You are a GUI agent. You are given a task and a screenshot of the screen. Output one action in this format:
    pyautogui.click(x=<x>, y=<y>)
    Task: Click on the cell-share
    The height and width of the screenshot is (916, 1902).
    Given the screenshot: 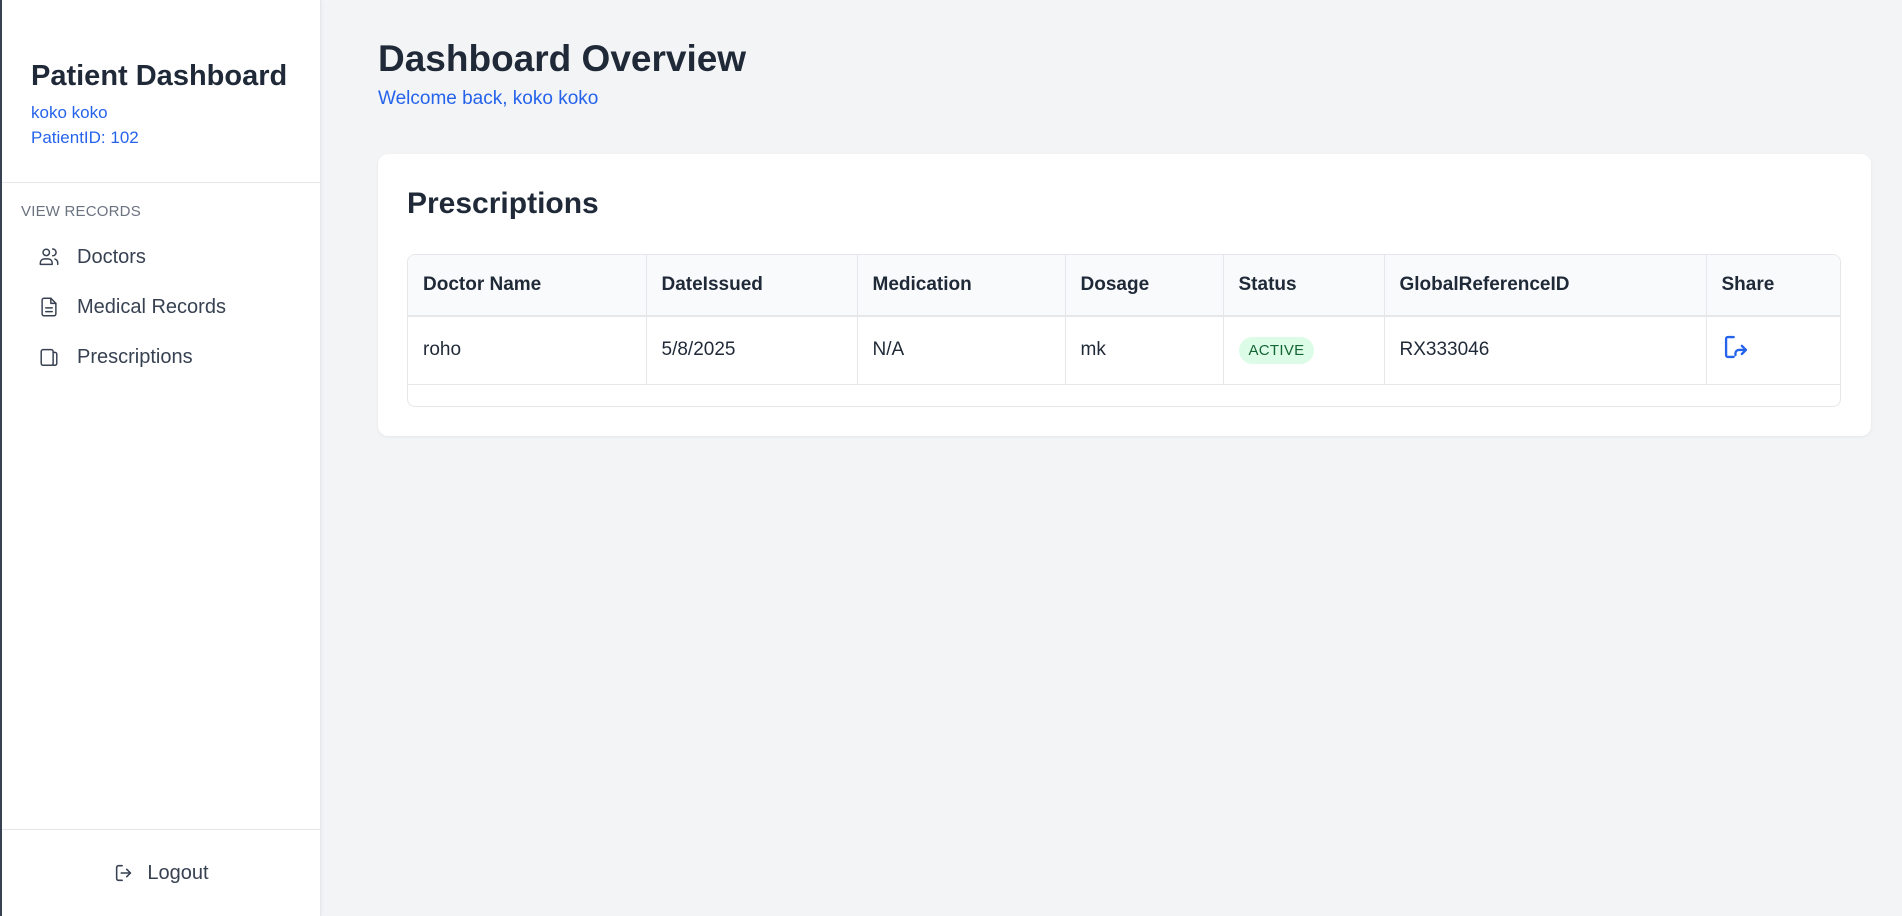 What is the action you would take?
    pyautogui.click(x=1773, y=350)
    